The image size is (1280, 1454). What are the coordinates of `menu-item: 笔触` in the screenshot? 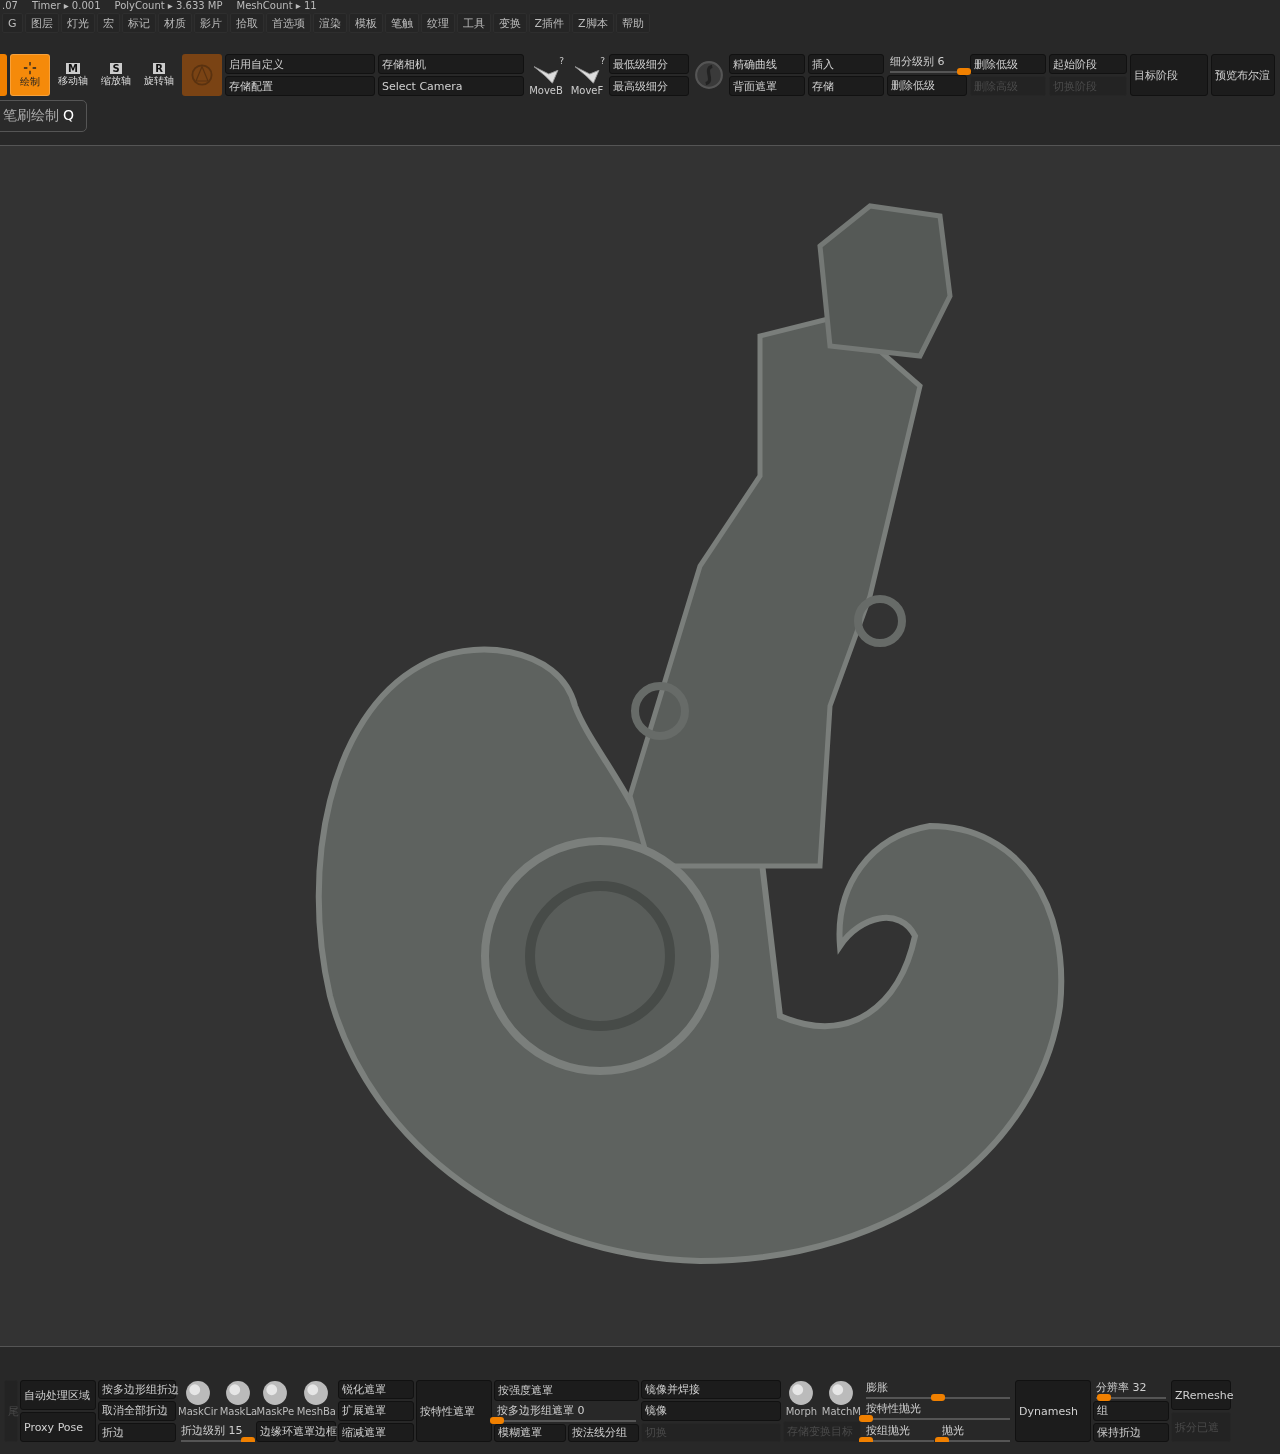 It's located at (401, 23).